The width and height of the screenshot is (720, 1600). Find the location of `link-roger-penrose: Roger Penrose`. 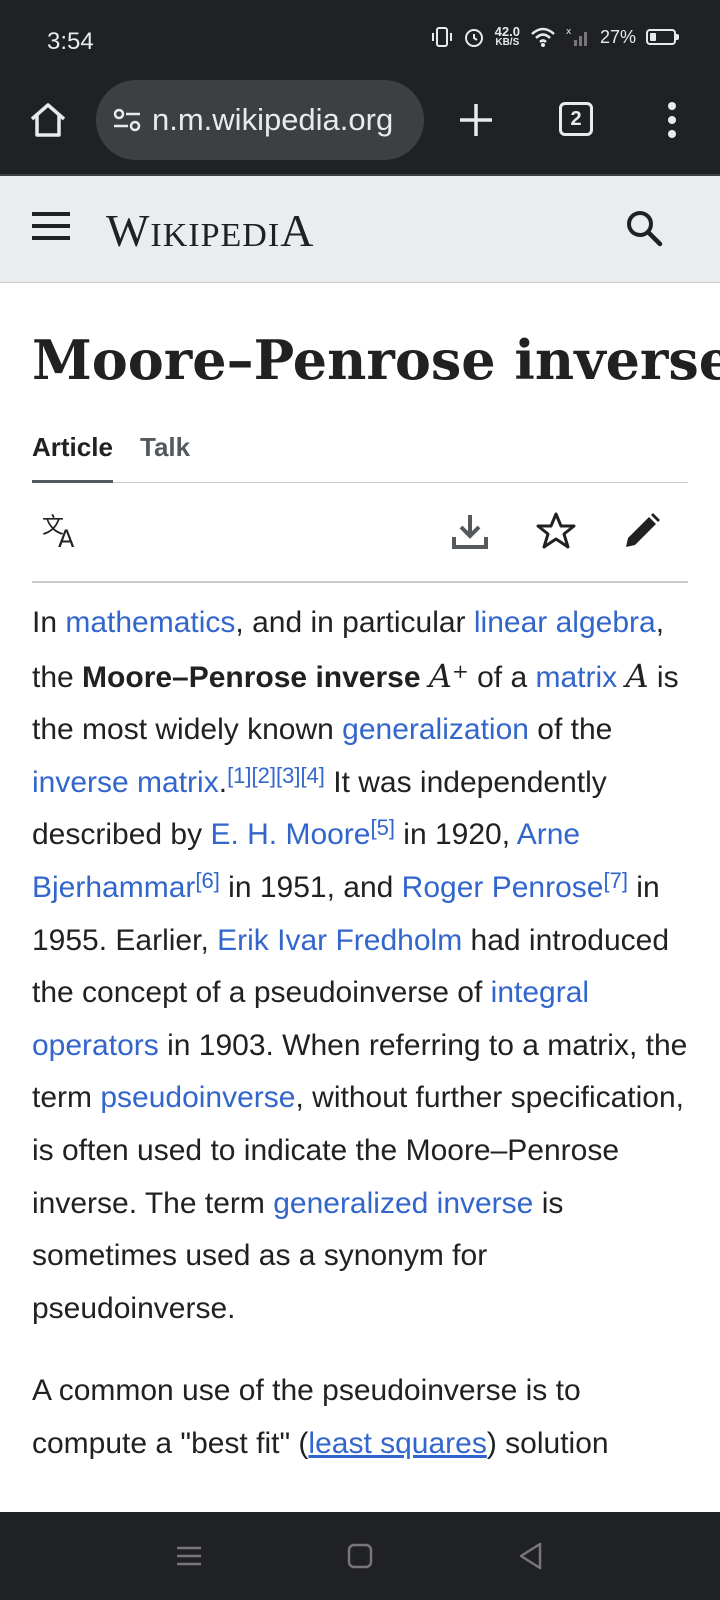

link-roger-penrose: Roger Penrose is located at coordinates (503, 887).